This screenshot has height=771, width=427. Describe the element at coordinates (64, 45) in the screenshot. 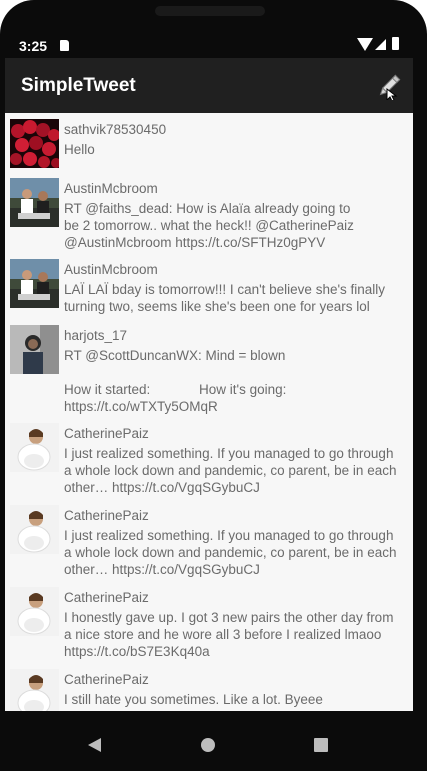

I see `sd-card-icon` at that location.